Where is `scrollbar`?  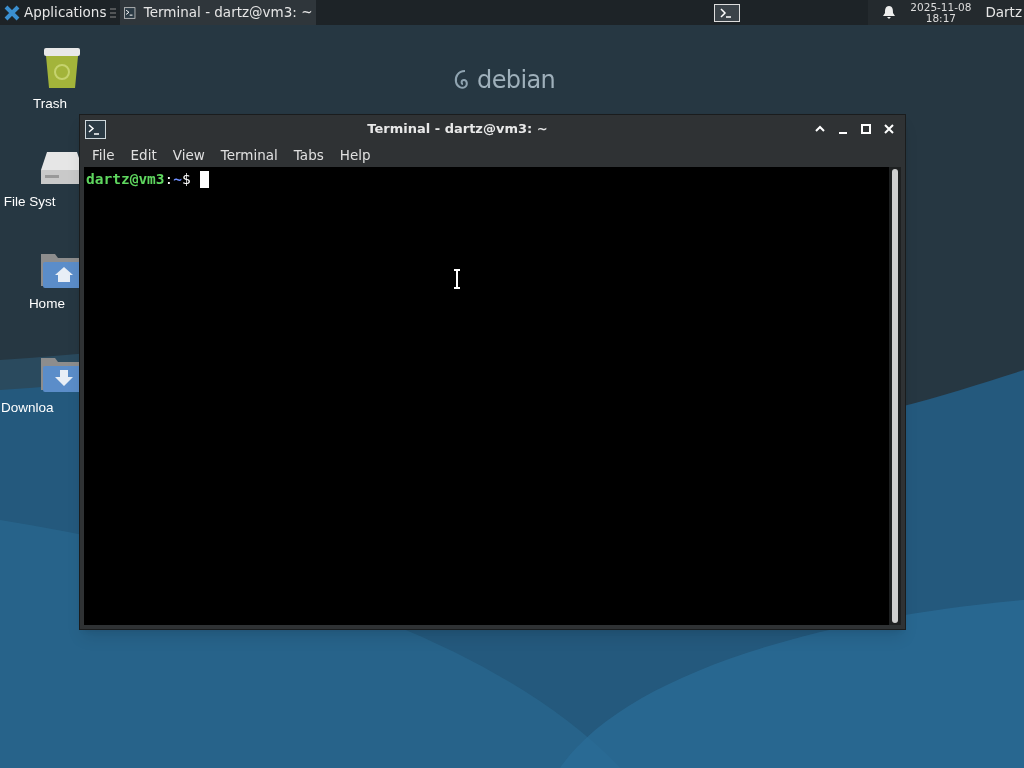
scrollbar is located at coordinates (895, 396).